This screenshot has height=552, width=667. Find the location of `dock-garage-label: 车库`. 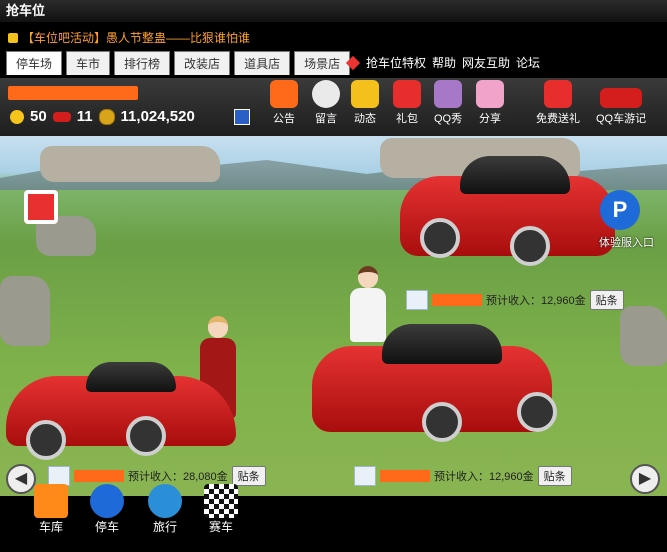

dock-garage-label: 车库 is located at coordinates (50, 527).